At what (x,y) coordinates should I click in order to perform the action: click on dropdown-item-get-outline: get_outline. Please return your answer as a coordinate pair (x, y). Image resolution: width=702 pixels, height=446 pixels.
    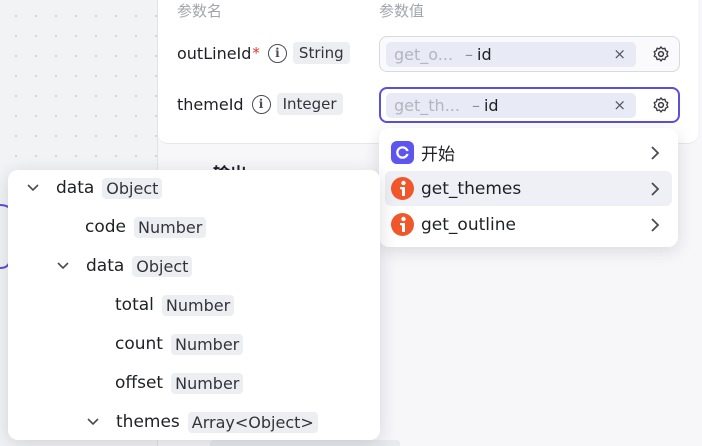
    Looking at the image, I should click on (528, 224).